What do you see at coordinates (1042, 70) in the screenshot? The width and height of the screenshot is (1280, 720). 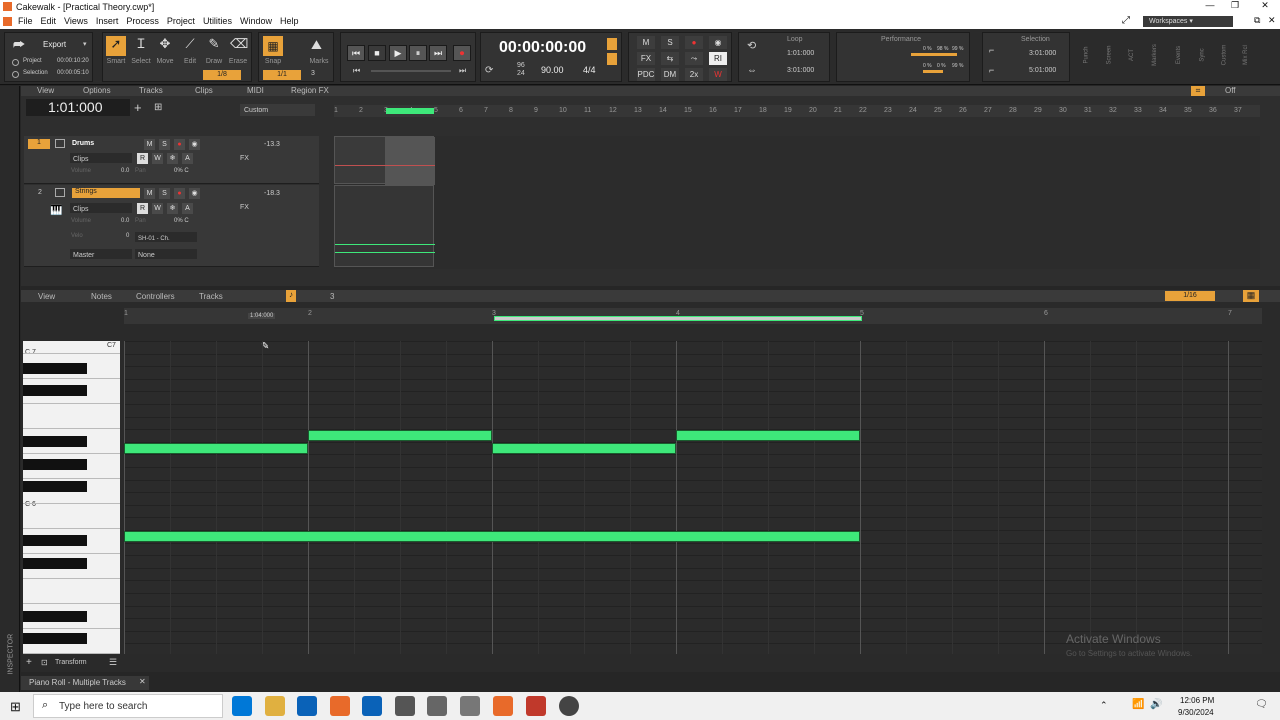 I see `sel-end: 5:01:000` at bounding box center [1042, 70].